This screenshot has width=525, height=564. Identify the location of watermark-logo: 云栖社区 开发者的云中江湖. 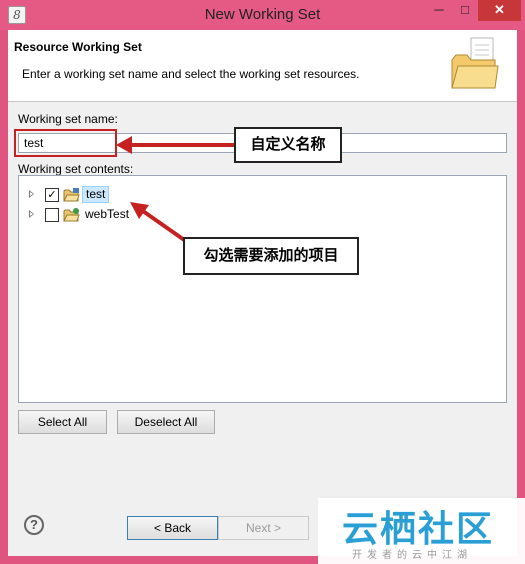
(421, 531).